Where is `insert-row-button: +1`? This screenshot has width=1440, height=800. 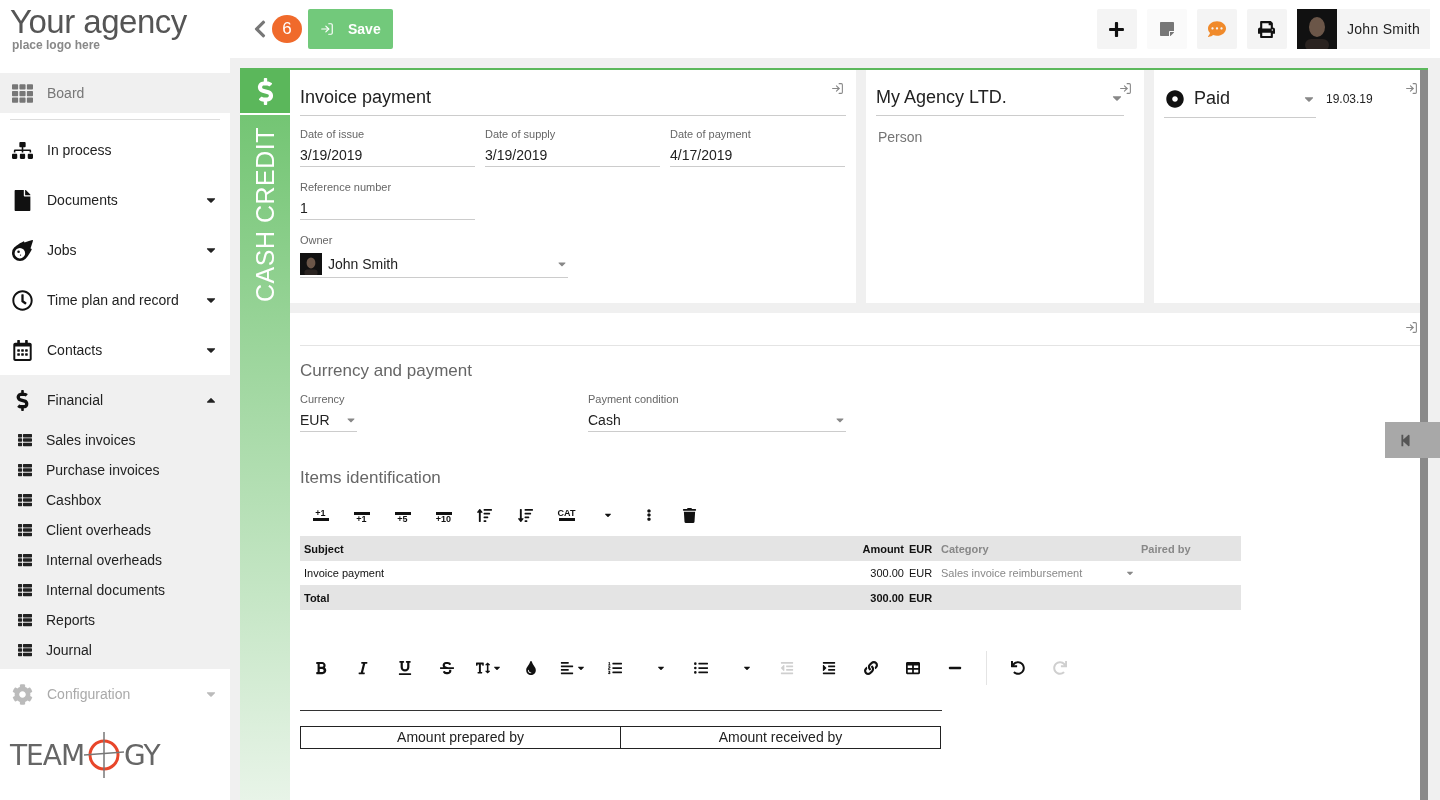 insert-row-button: +1 is located at coordinates (320, 515).